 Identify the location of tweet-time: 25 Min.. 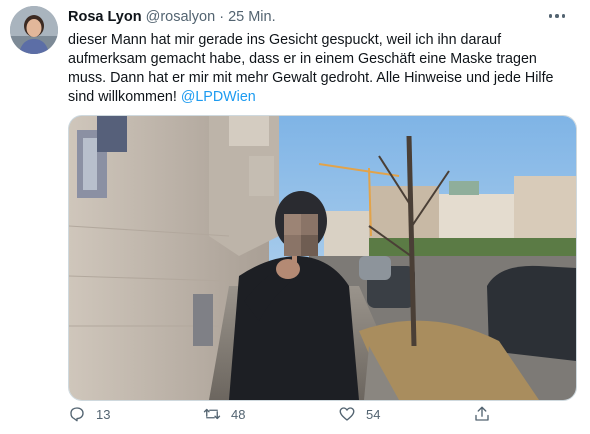
(252, 17).